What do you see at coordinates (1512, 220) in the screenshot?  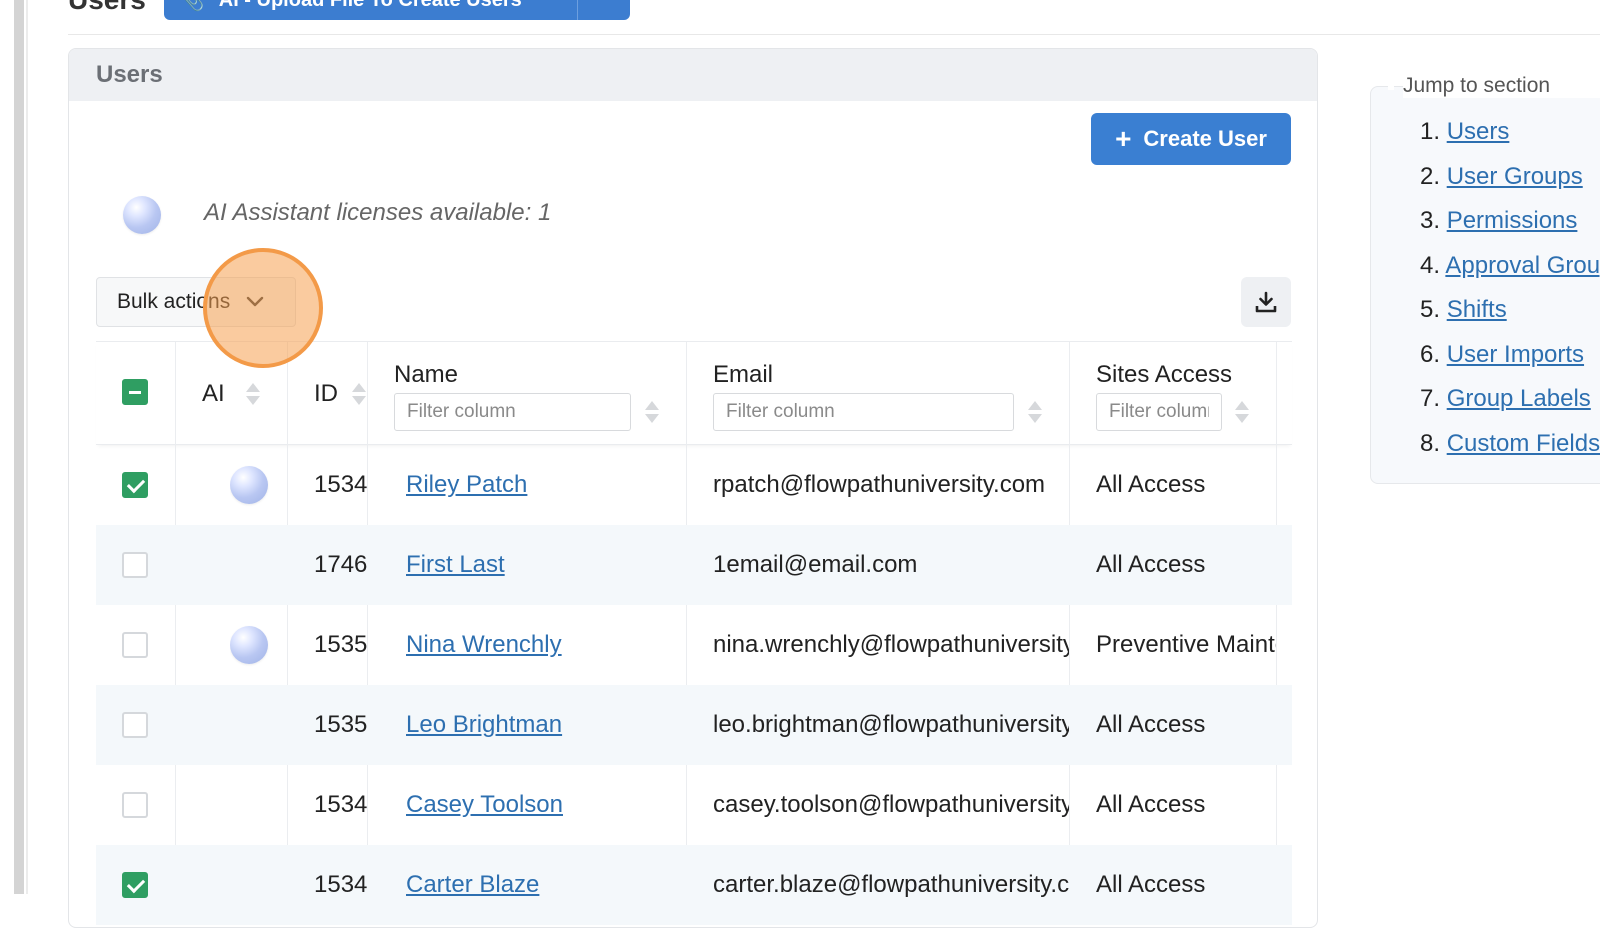 I see `jump-link-permissions: Permissions` at bounding box center [1512, 220].